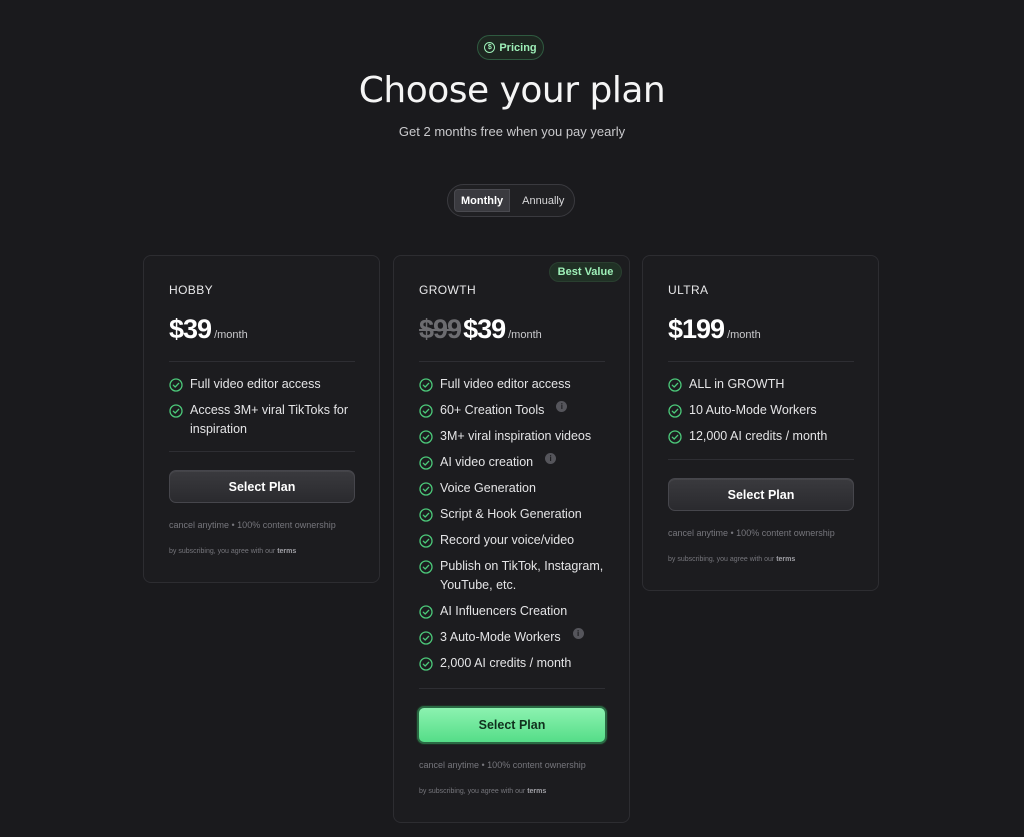 The height and width of the screenshot is (837, 1024). I want to click on feature-text: 10 Auto-Mode Workers, so click(753, 410).